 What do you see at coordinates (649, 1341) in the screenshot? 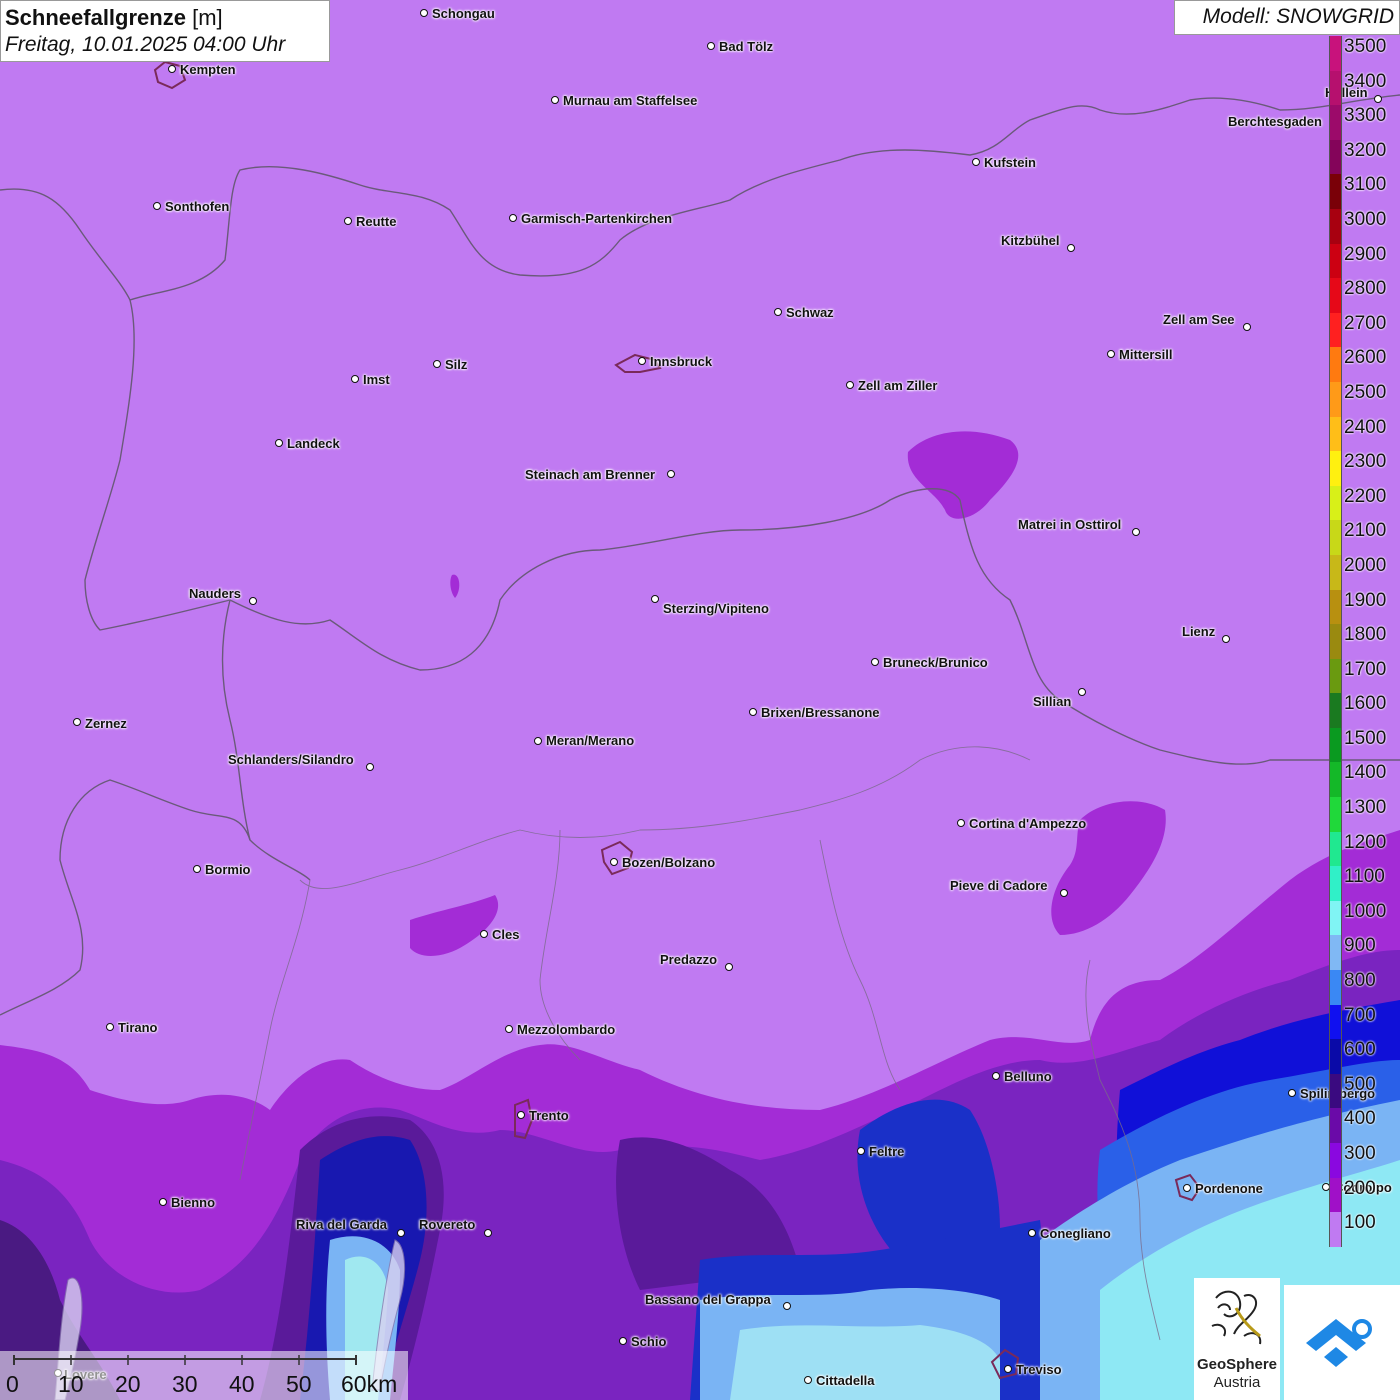
I see `city-label: Schio` at bounding box center [649, 1341].